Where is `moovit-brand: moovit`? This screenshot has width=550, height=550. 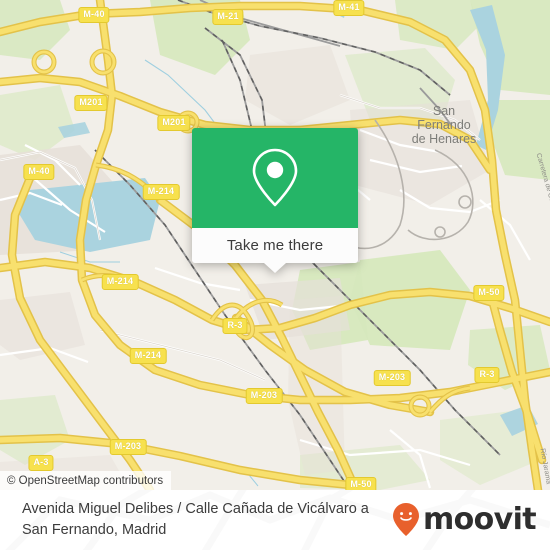
moovit-brand: moovit is located at coordinates (465, 520).